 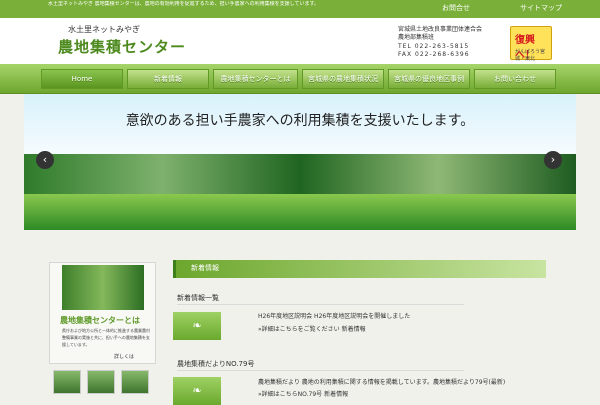 I want to click on previous-slide-icon: ‹, so click(x=45, y=160).